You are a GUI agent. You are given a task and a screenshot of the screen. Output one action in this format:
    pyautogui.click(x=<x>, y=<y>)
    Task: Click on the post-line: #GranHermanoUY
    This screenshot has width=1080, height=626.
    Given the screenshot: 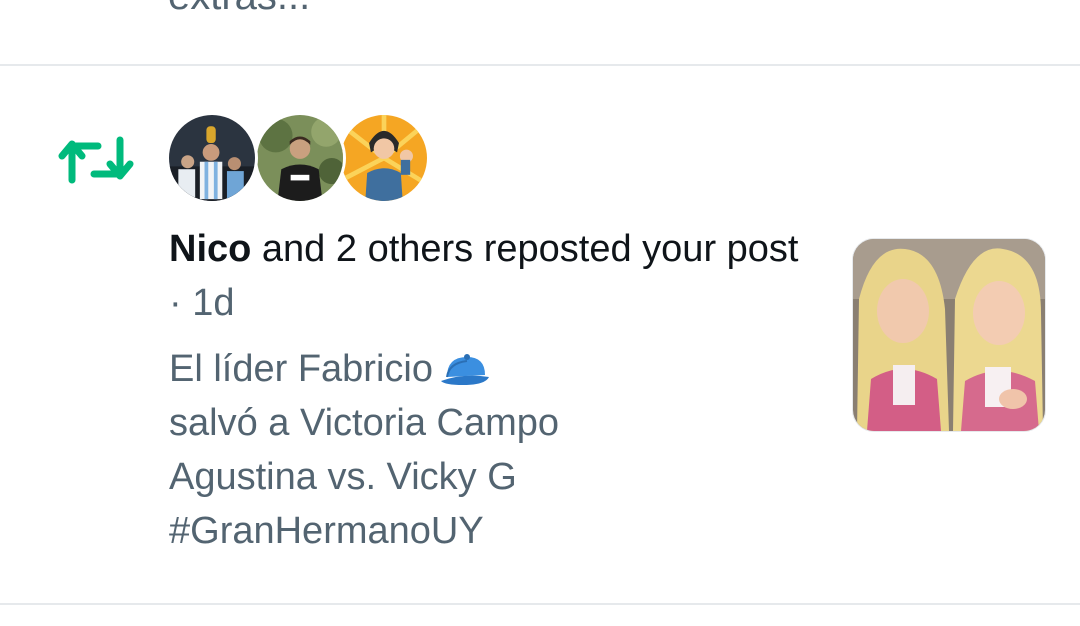 What is the action you would take?
    pyautogui.click(x=326, y=531)
    